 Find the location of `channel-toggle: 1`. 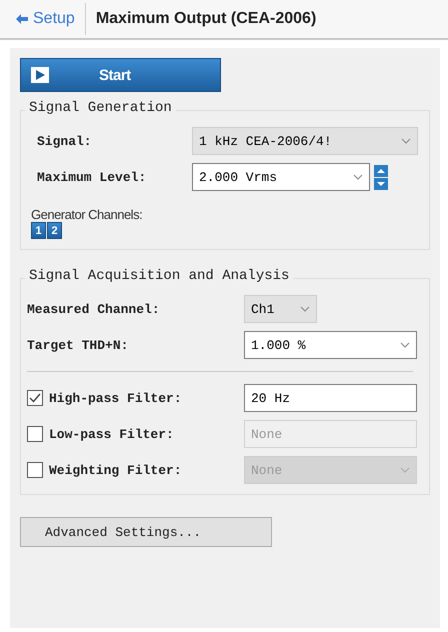

channel-toggle: 1 is located at coordinates (38, 230).